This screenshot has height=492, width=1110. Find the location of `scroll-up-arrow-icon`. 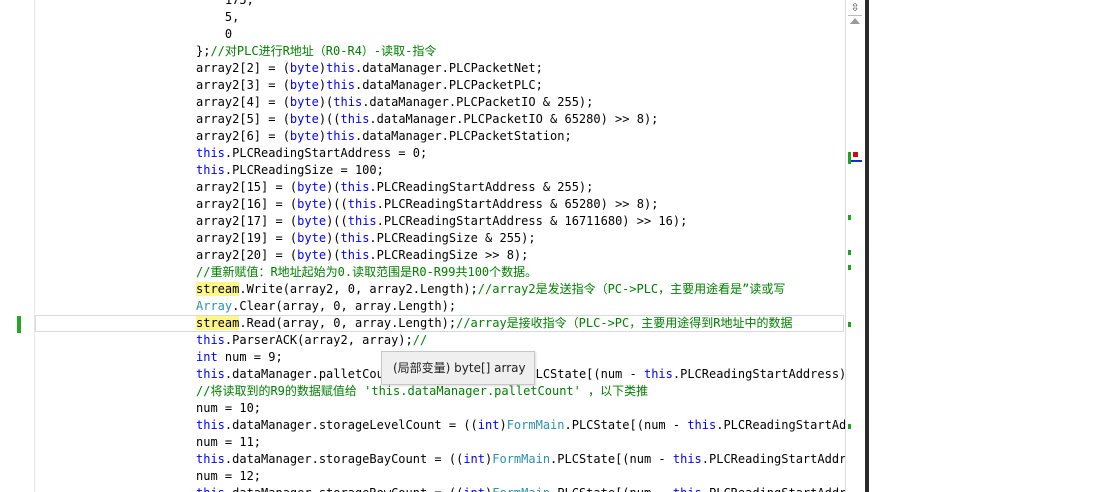

scroll-up-arrow-icon is located at coordinates (855, 21).